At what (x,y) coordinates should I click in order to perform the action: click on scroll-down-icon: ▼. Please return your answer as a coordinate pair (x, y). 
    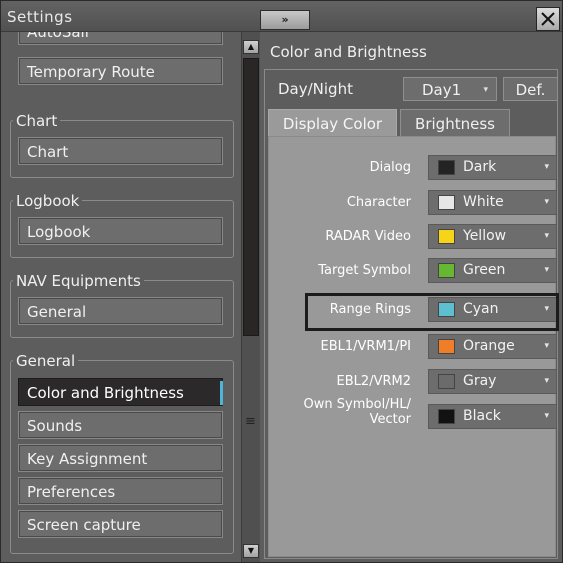
    Looking at the image, I should click on (251, 551).